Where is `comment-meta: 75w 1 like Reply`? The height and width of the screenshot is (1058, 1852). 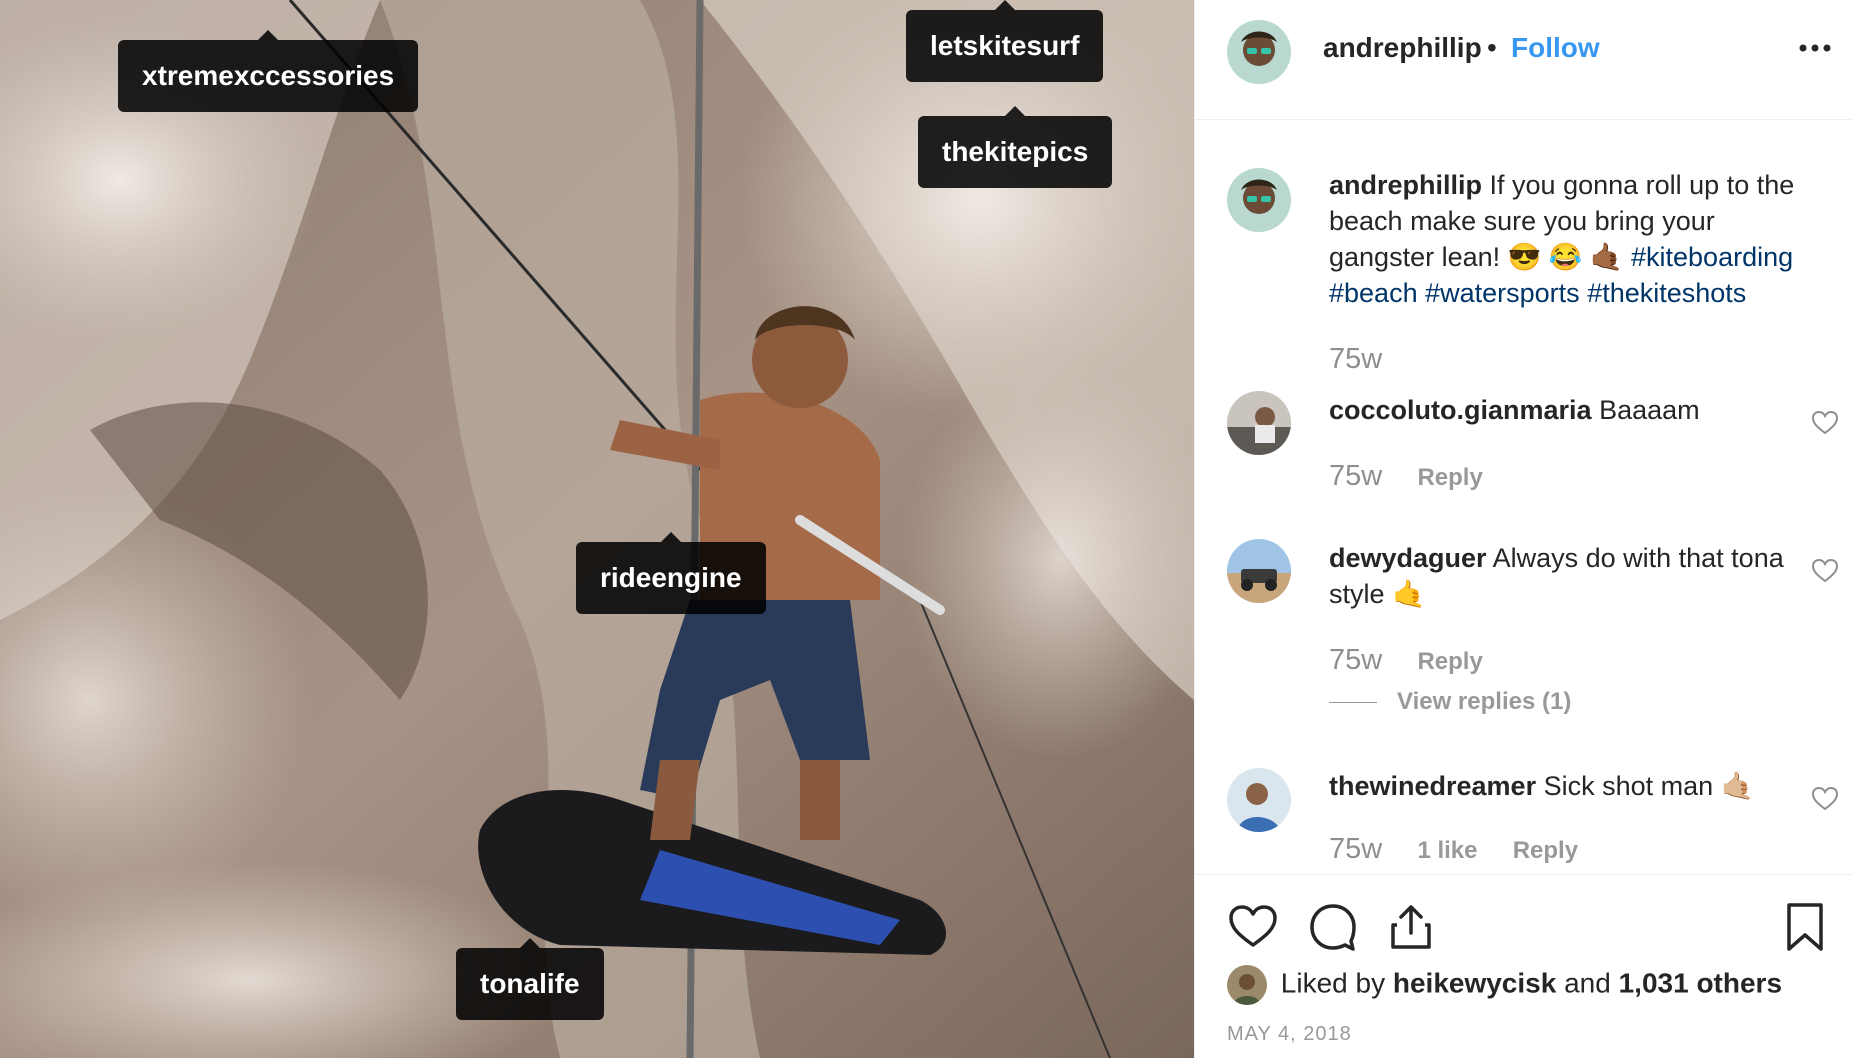
comment-meta: 75w 1 like Reply is located at coordinates (1467, 849).